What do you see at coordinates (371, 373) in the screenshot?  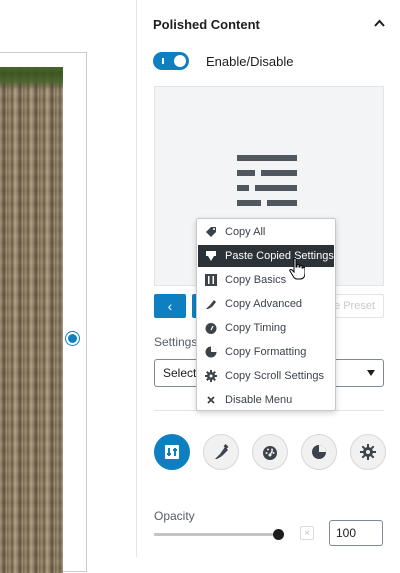 I see `dropdown-arrow-icon` at bounding box center [371, 373].